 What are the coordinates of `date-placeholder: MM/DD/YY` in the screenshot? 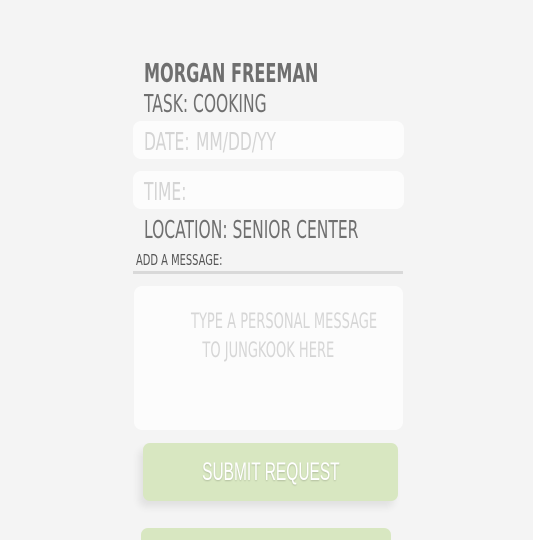 It's located at (236, 141).